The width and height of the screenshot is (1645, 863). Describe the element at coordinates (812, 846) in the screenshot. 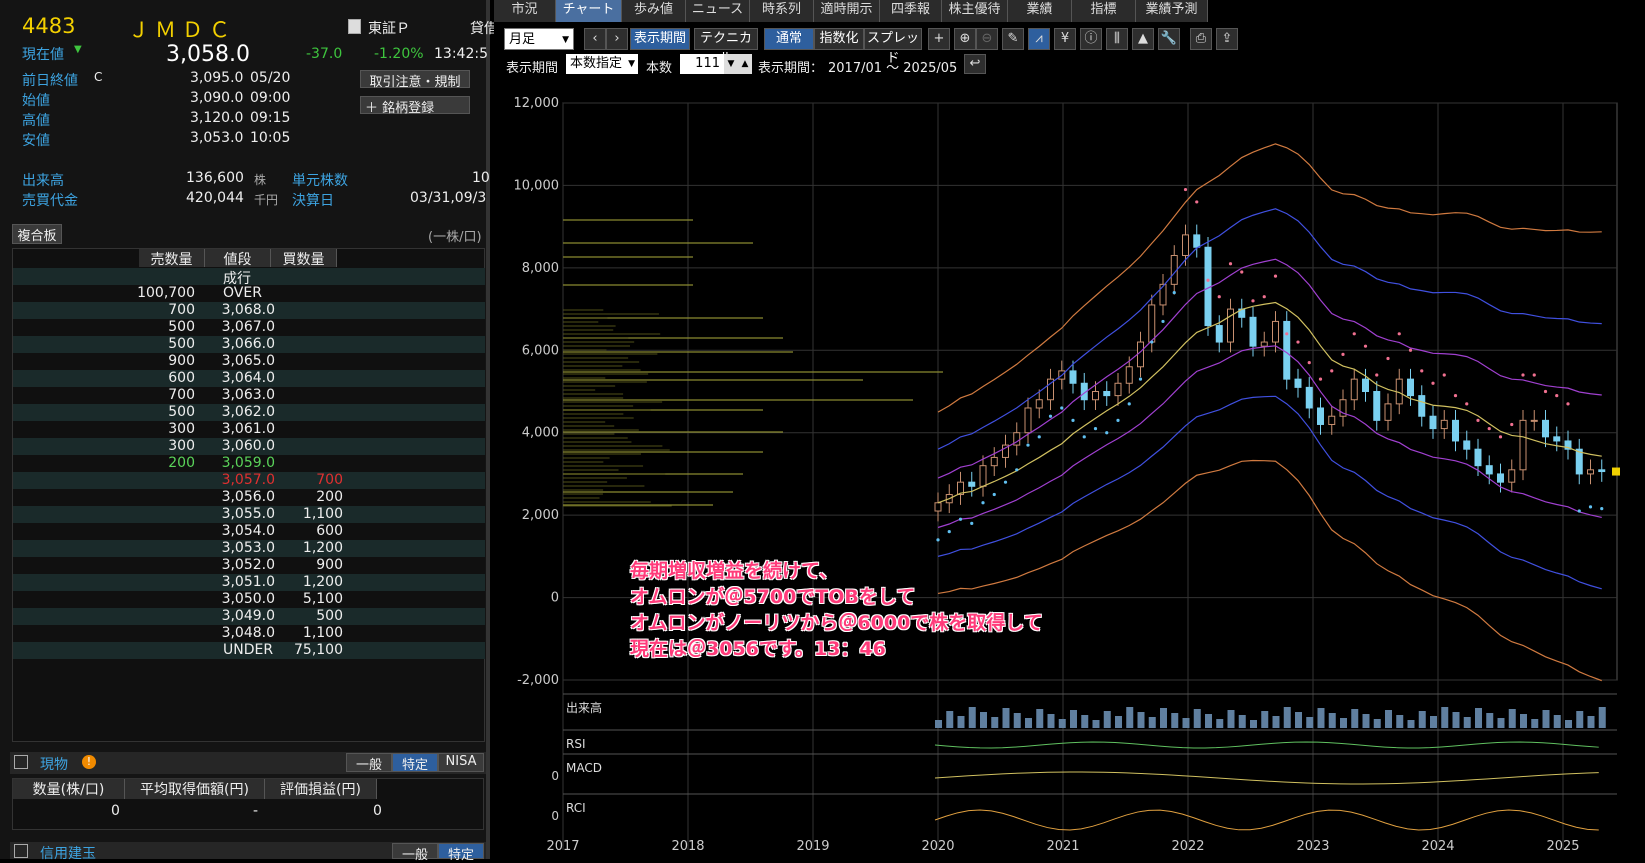

I see `x-tick-label: 2019` at that location.